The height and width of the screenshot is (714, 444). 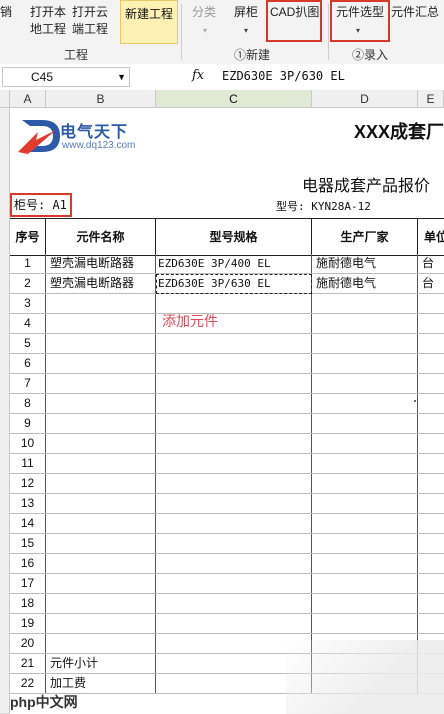 What do you see at coordinates (28, 463) in the screenshot?
I see `row-number: 11` at bounding box center [28, 463].